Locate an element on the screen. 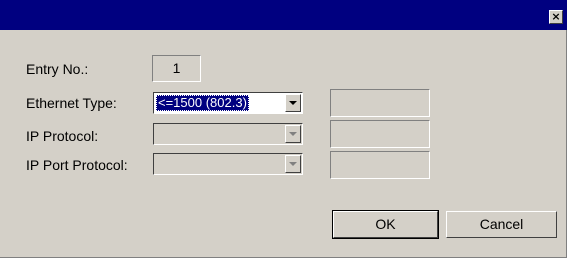 This screenshot has height=258, width=567. ip-port-protocol-label: IP Port Protocol: is located at coordinates (77, 165).